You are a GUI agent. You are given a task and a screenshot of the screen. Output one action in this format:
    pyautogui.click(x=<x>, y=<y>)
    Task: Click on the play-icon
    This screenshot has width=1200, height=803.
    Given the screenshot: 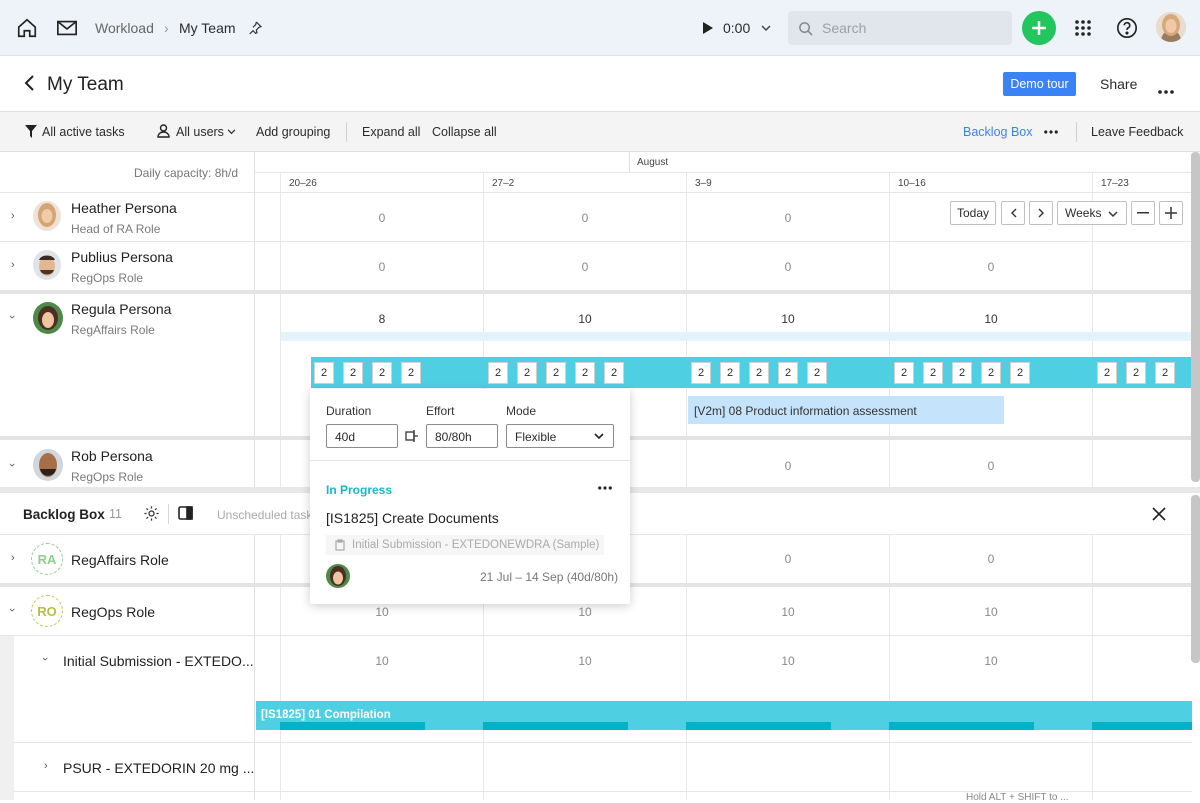 What is the action you would take?
    pyautogui.click(x=708, y=28)
    